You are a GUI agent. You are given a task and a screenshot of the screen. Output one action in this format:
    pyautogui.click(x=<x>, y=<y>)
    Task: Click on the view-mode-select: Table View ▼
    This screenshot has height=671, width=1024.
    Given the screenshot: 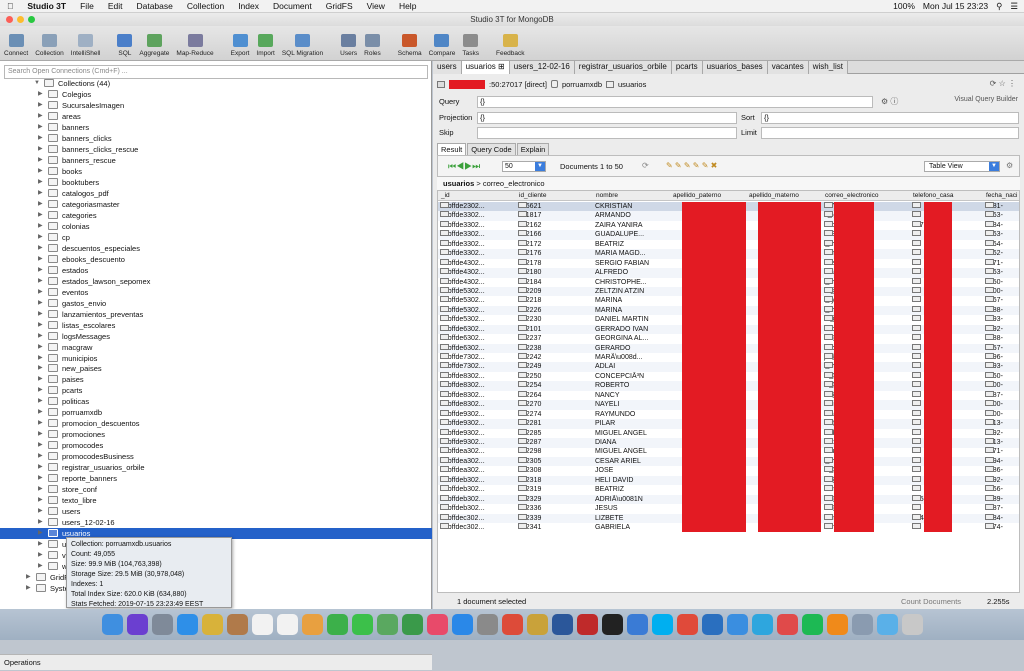 What is the action you would take?
    pyautogui.click(x=962, y=166)
    